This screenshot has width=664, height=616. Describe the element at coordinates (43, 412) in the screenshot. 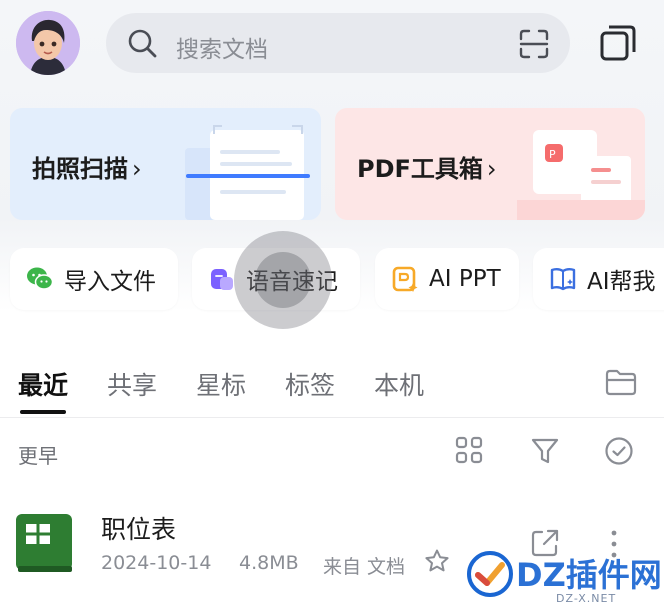

I see `active-tab-indicator` at that location.